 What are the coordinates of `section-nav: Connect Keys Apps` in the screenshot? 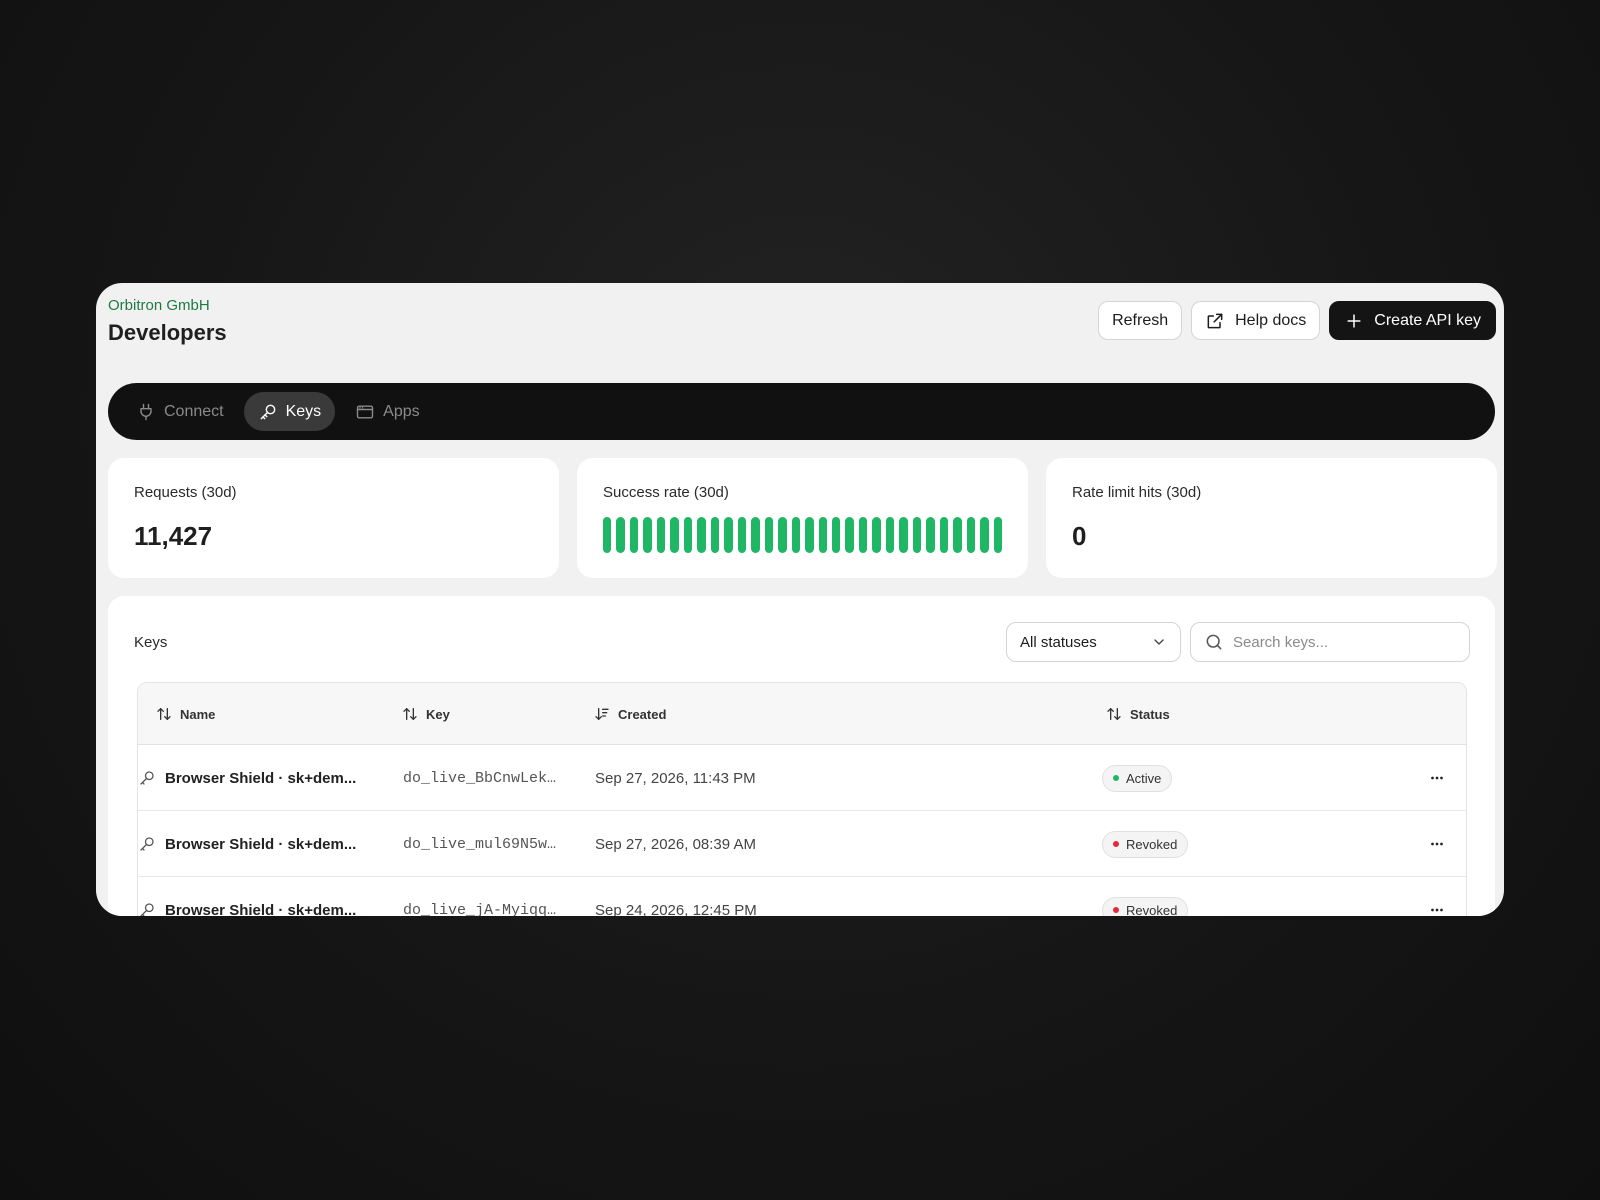 It's located at (801, 411).